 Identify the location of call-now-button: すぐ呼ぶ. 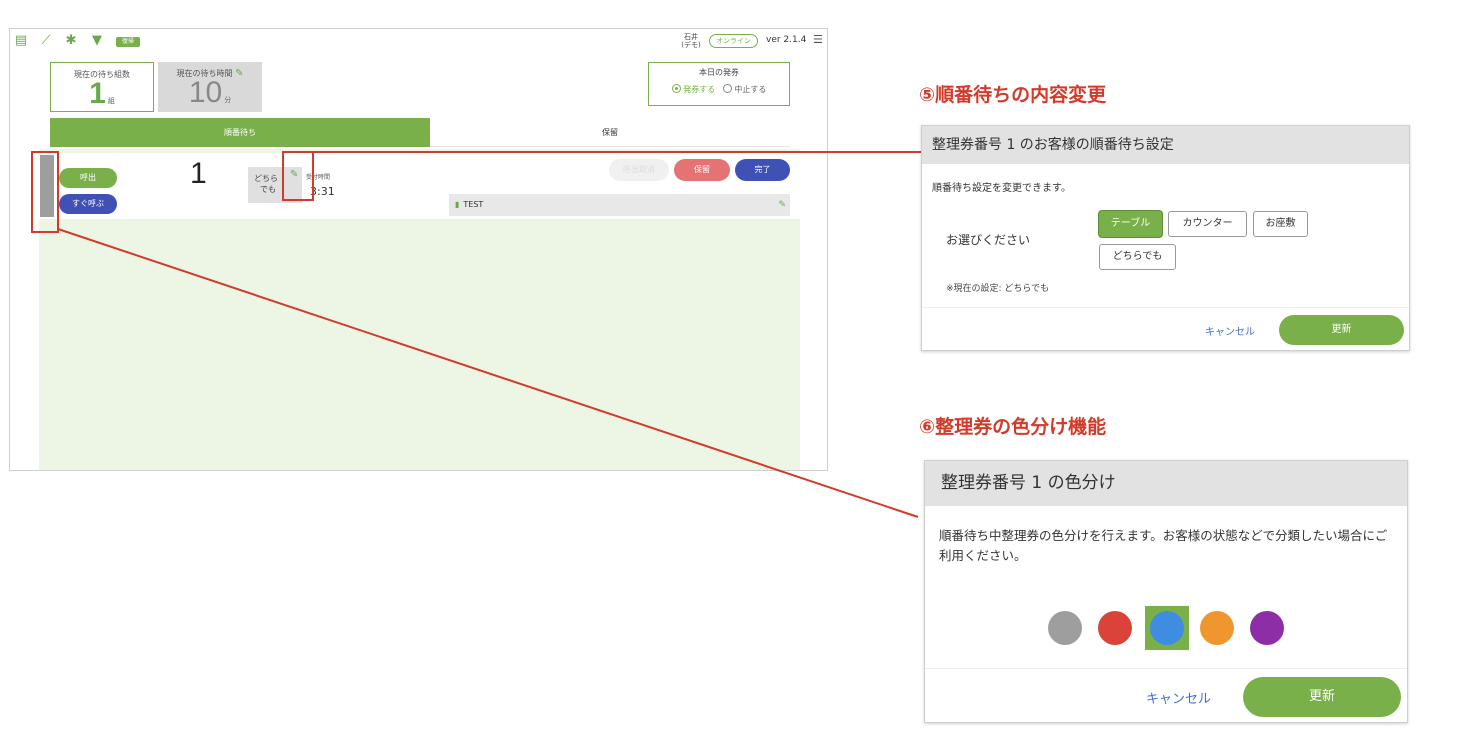
(88, 204).